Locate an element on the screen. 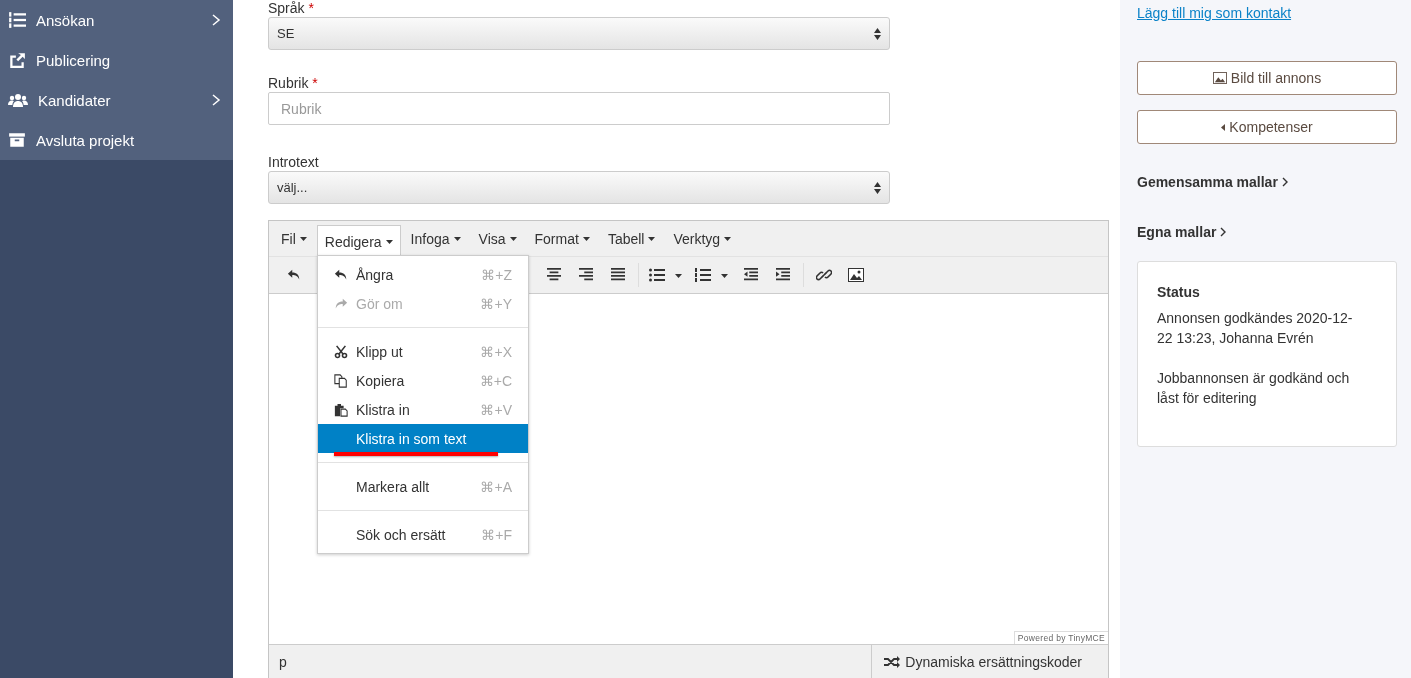 Image resolution: width=1411 pixels, height=678 pixels. status-title: Status is located at coordinates (1179, 292).